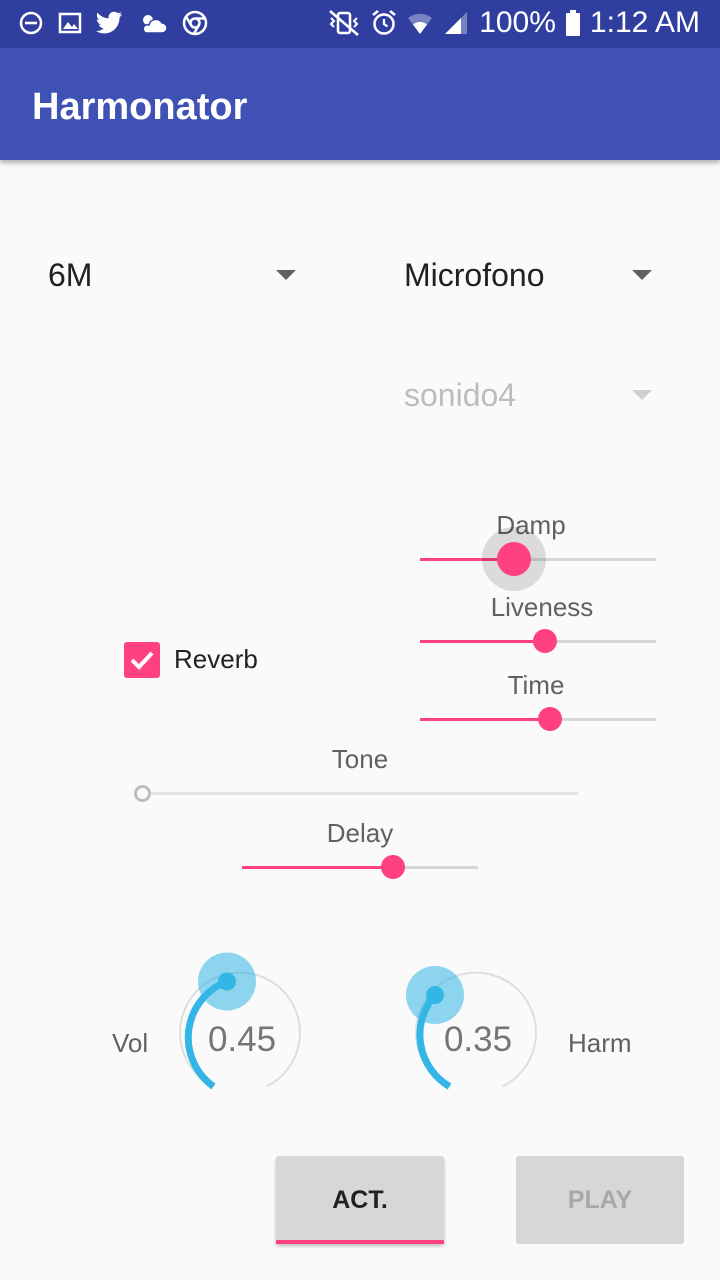 The height and width of the screenshot is (1280, 720). I want to click on chrome-icon, so click(195, 23).